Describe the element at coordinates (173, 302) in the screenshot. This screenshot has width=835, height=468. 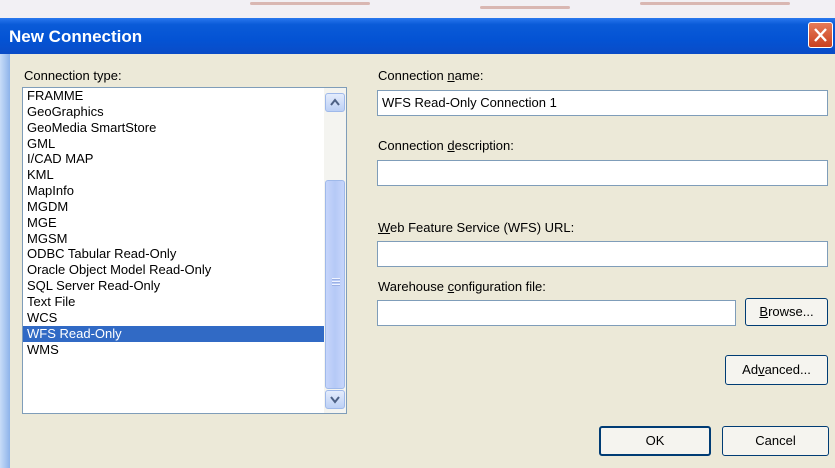
I see `list-item: Text File` at that location.